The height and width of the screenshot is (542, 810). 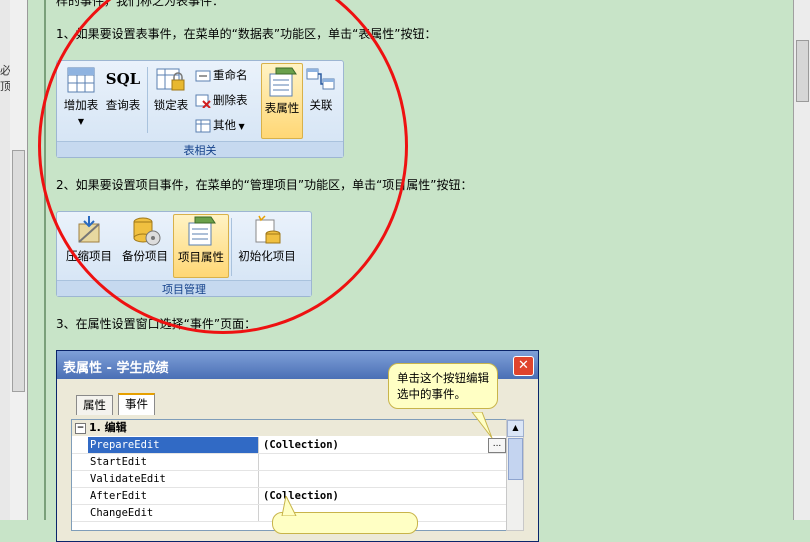 What do you see at coordinates (321, 93) in the screenshot?
I see `relation-button: 关联` at bounding box center [321, 93].